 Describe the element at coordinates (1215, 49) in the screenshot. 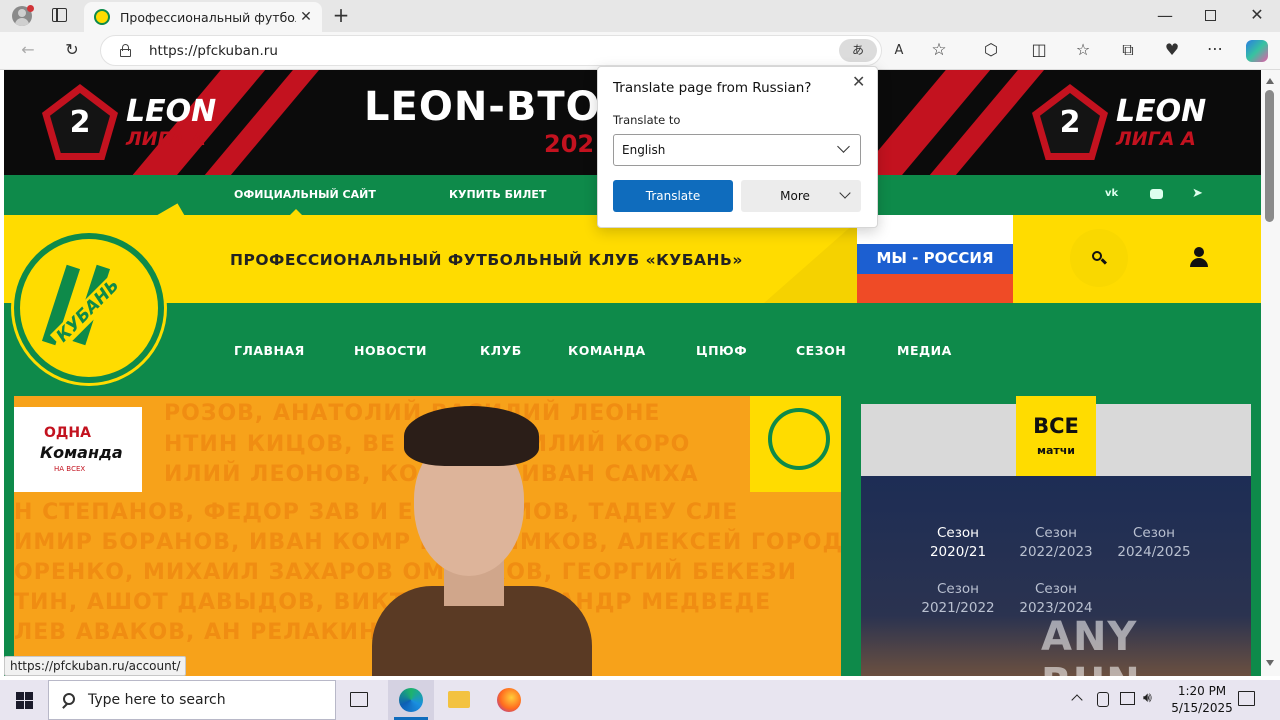

I see `settings-more-icon: ⋯` at that location.